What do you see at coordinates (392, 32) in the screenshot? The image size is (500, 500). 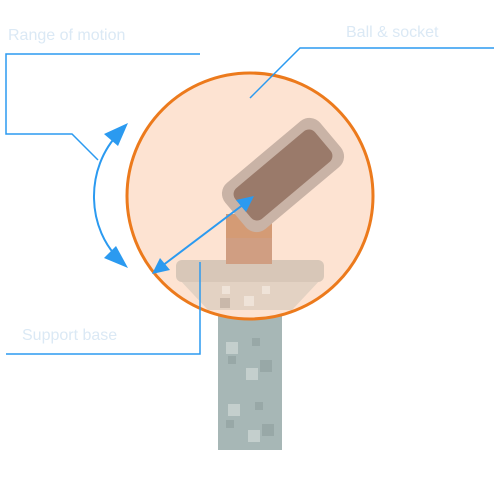 I see `ball-and-socket-label: Ball & socket` at bounding box center [392, 32].